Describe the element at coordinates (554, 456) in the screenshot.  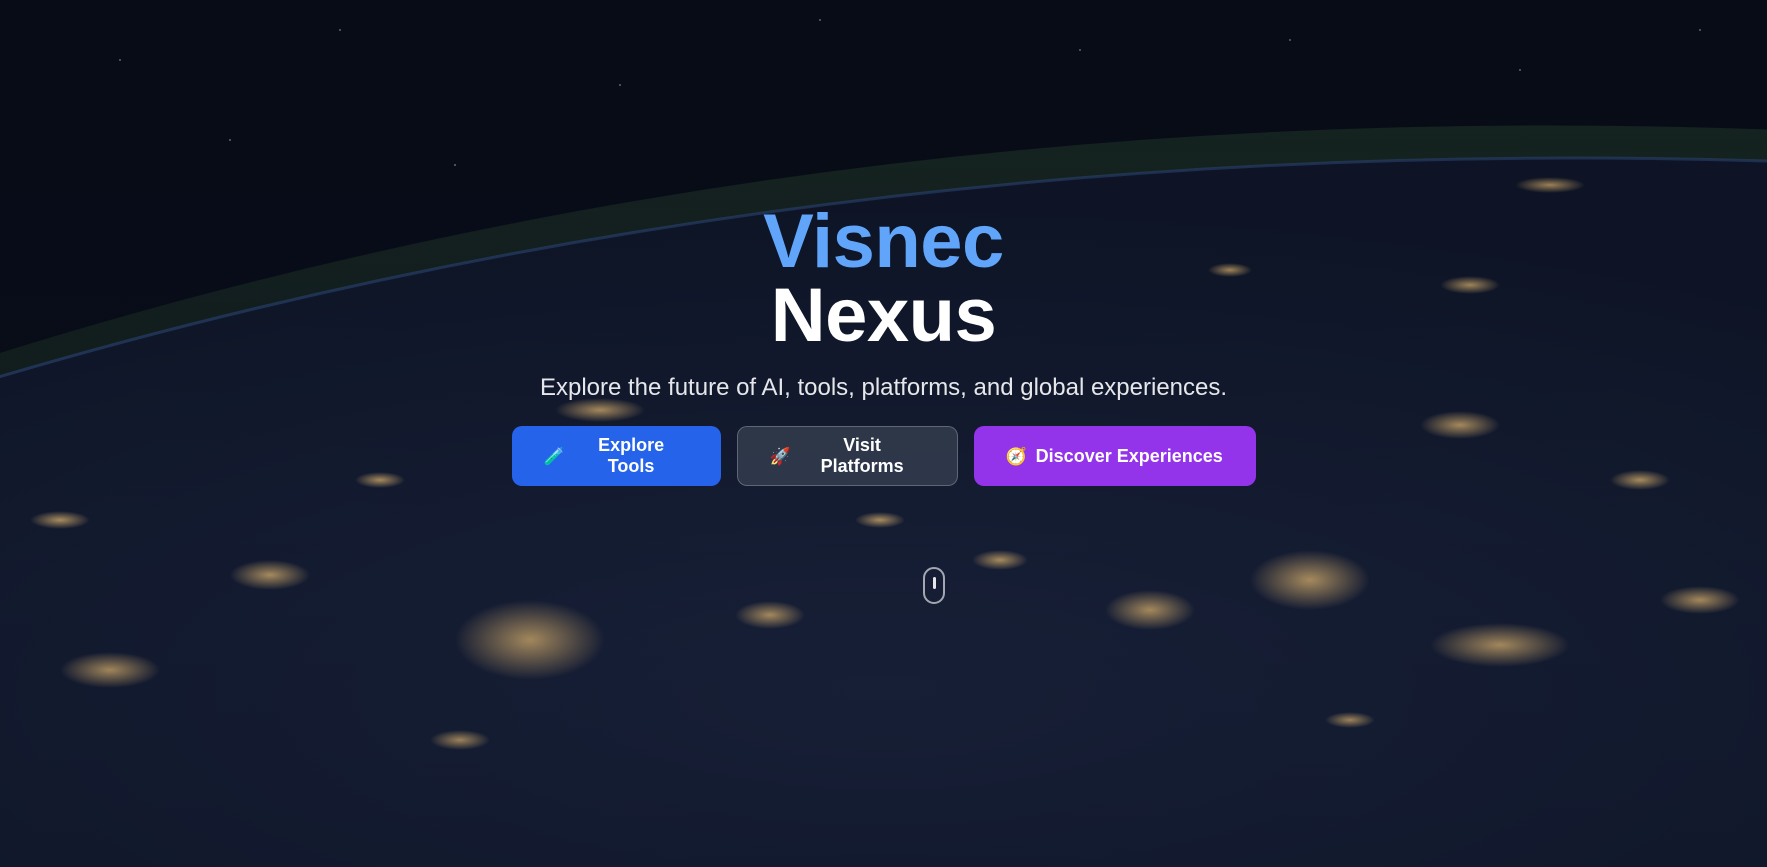
I see `test-tube-icon: 🧪` at that location.